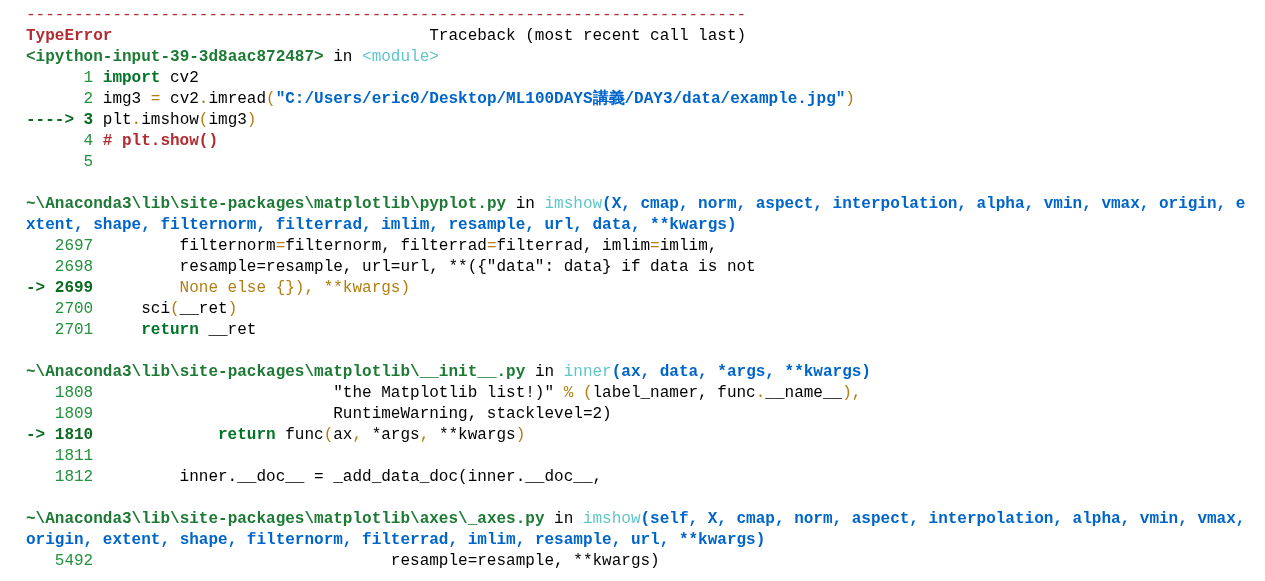  I want to click on code-line: "the Matplotlib list!)" % (label_namer, func.__name__),, so click(597, 393).